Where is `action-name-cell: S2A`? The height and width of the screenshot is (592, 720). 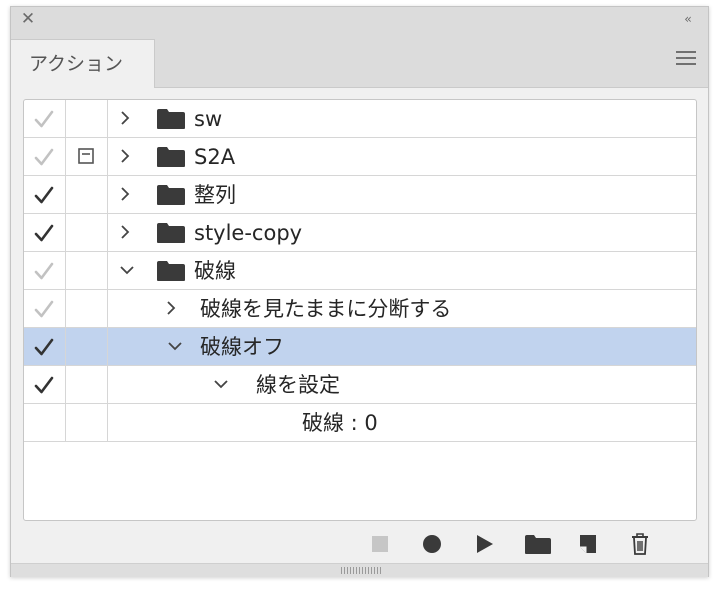
action-name-cell: S2A is located at coordinates (402, 156).